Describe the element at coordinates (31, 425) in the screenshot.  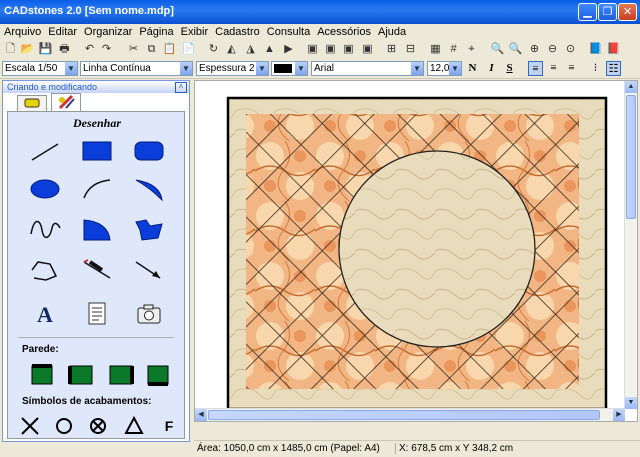
I see `cross-symbol-icon` at that location.